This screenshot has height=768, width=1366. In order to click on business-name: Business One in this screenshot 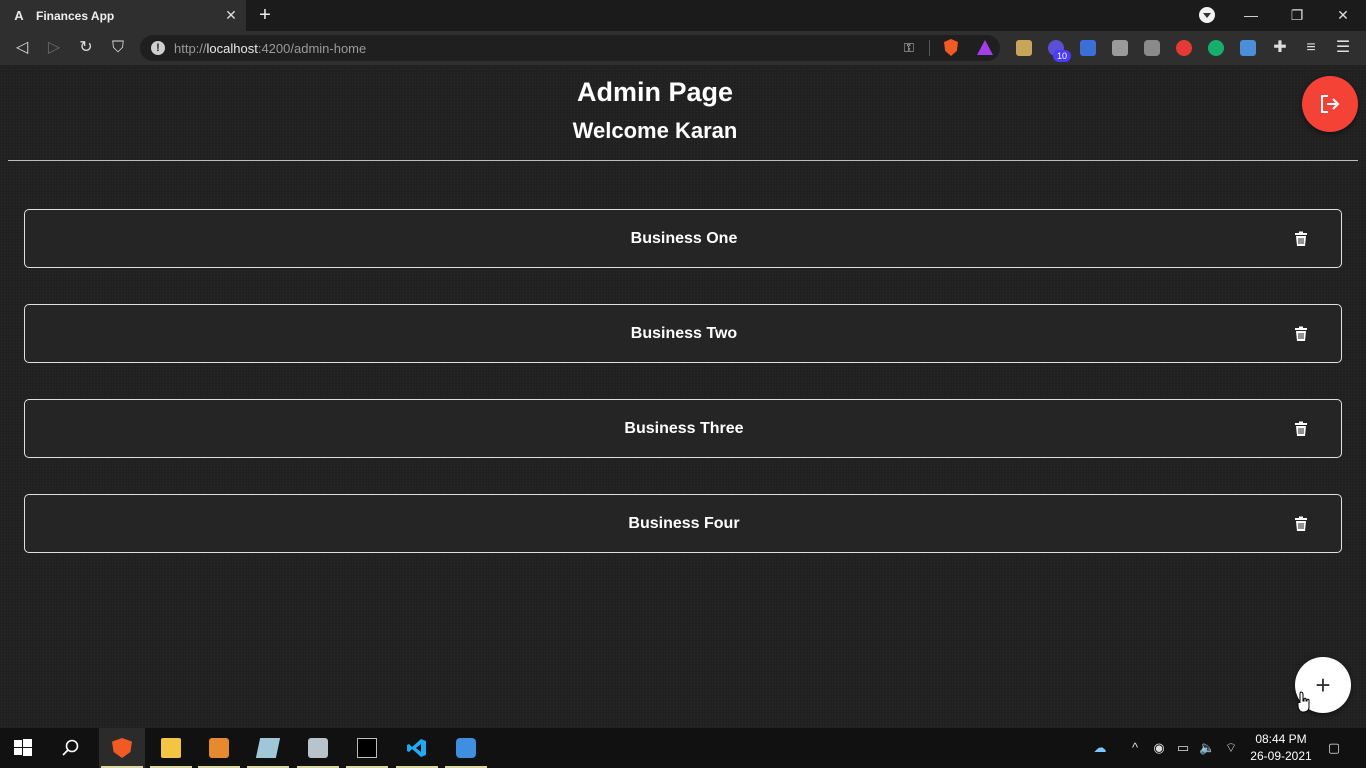, I will do `click(684, 238)`.